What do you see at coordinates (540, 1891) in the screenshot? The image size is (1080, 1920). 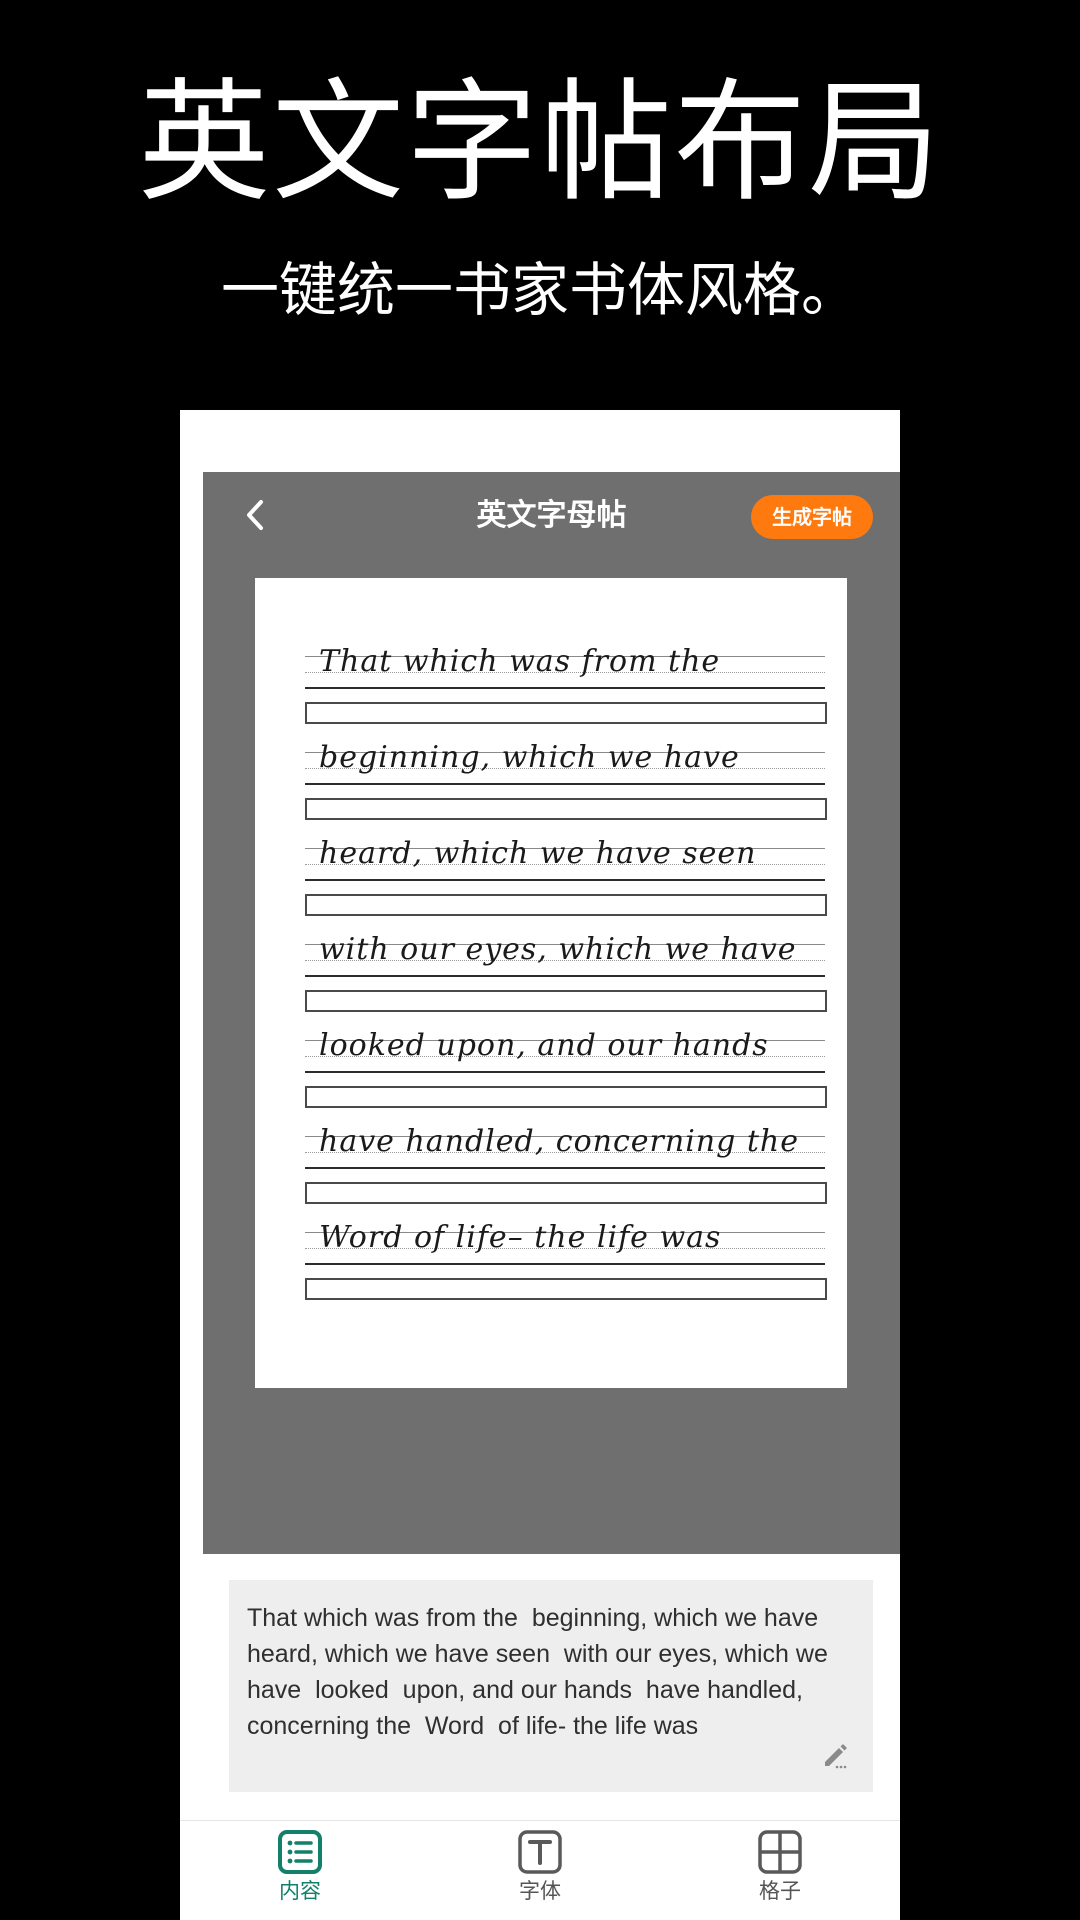 I see `tab-label: 字体` at bounding box center [540, 1891].